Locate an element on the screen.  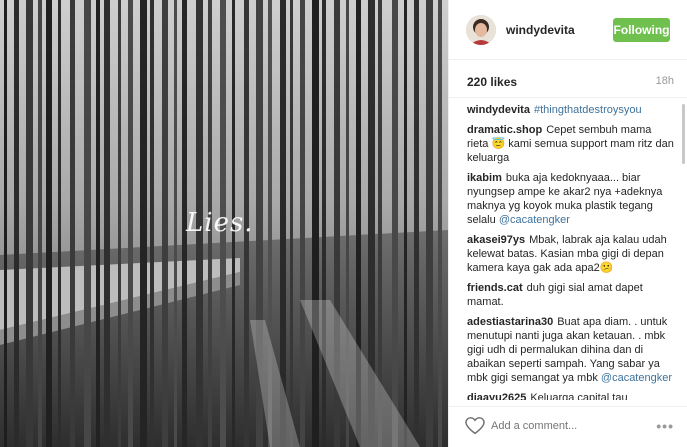
post-header: windydevita Following is located at coordinates (568, 30).